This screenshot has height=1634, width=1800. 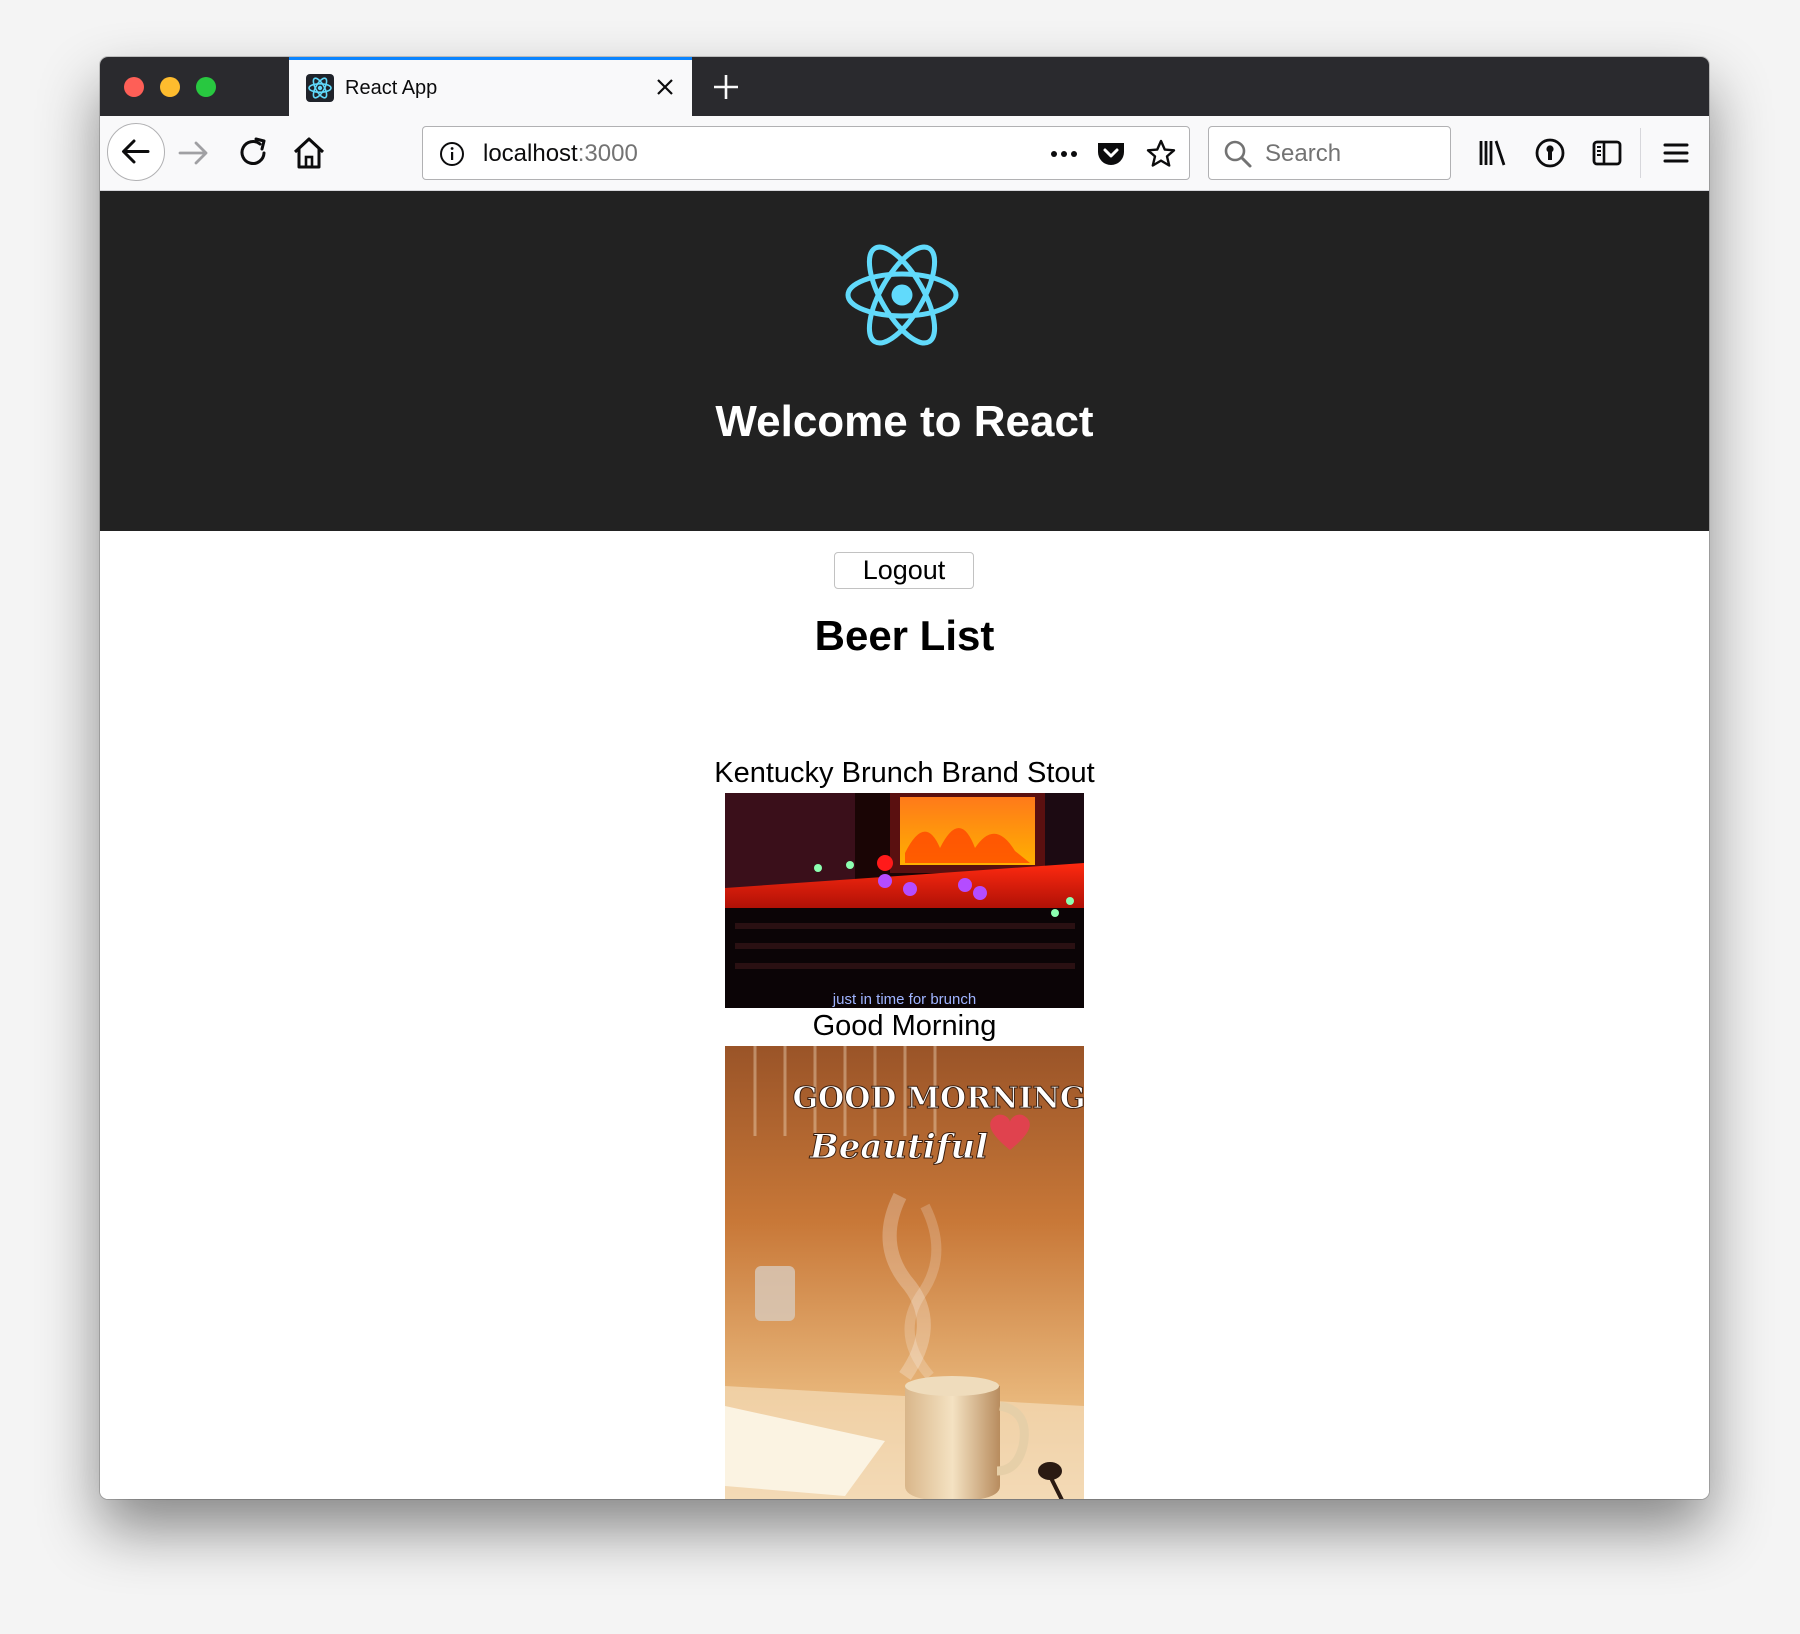 I want to click on new-tab-button, so click(x=726, y=87).